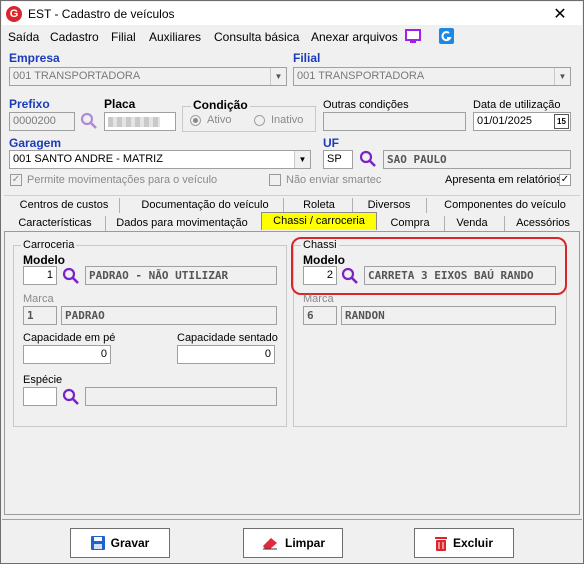 The width and height of the screenshot is (584, 564). What do you see at coordinates (14, 14) in the screenshot?
I see `app-logo-icon: G` at bounding box center [14, 14].